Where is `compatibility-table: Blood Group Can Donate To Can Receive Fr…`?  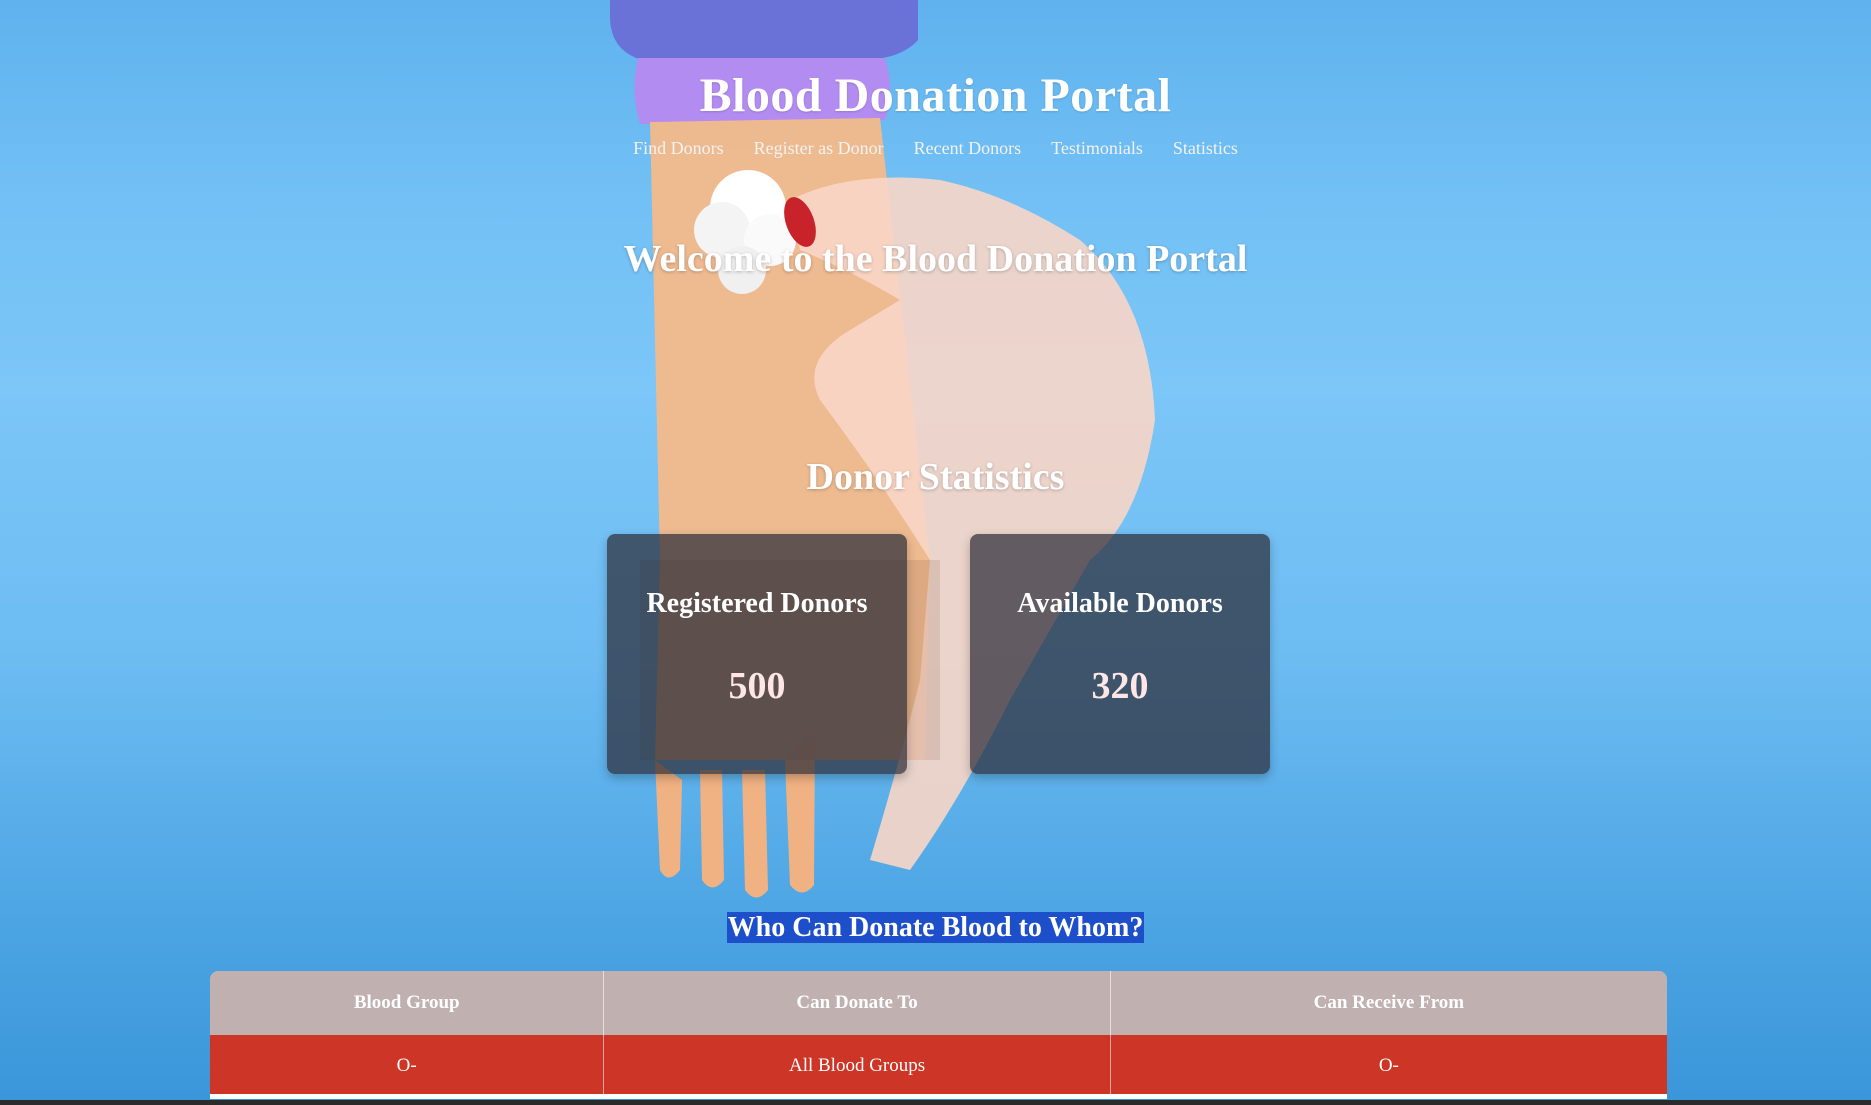 compatibility-table: Blood Group Can Donate To Can Receive Fr… is located at coordinates (938, 1034).